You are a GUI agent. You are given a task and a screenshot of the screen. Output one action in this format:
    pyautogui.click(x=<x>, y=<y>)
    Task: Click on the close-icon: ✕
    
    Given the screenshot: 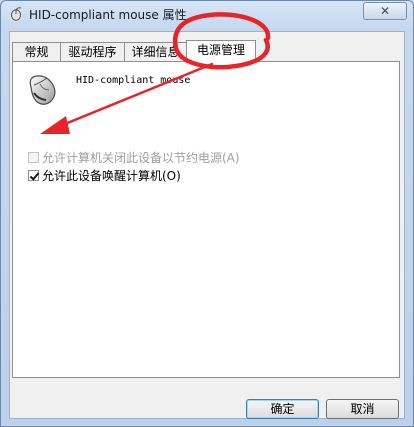 What is the action you would take?
    pyautogui.click(x=385, y=11)
    